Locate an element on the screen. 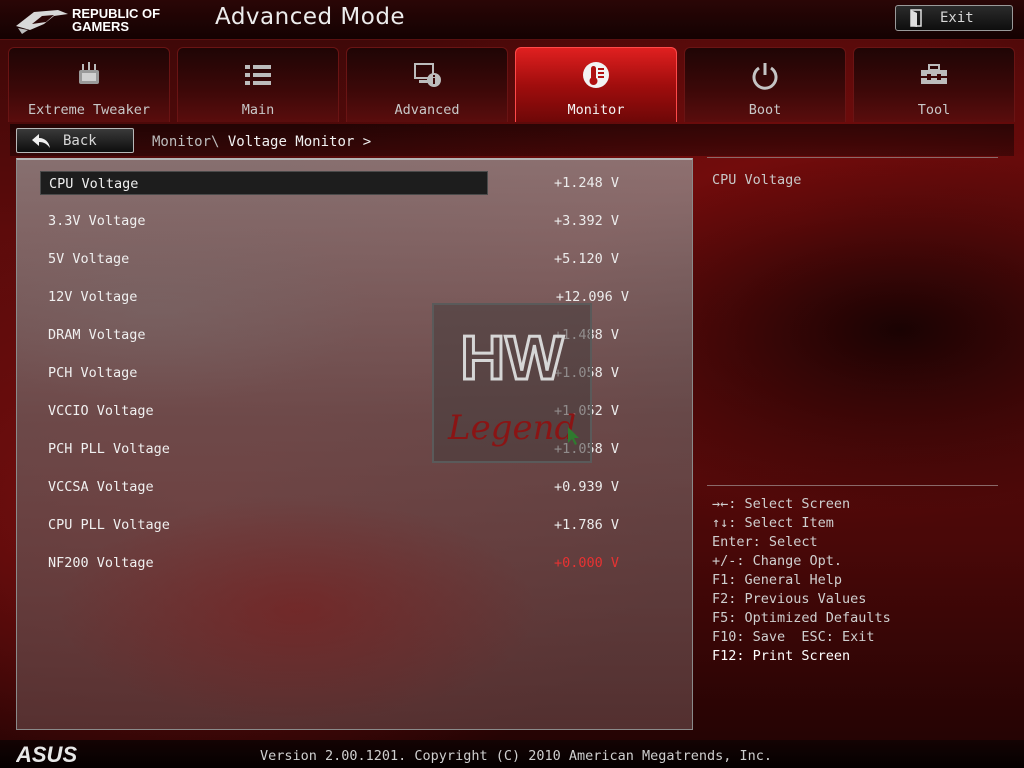 Image resolution: width=1024 pixels, height=768 pixels. exit-label: Exit is located at coordinates (957, 18).